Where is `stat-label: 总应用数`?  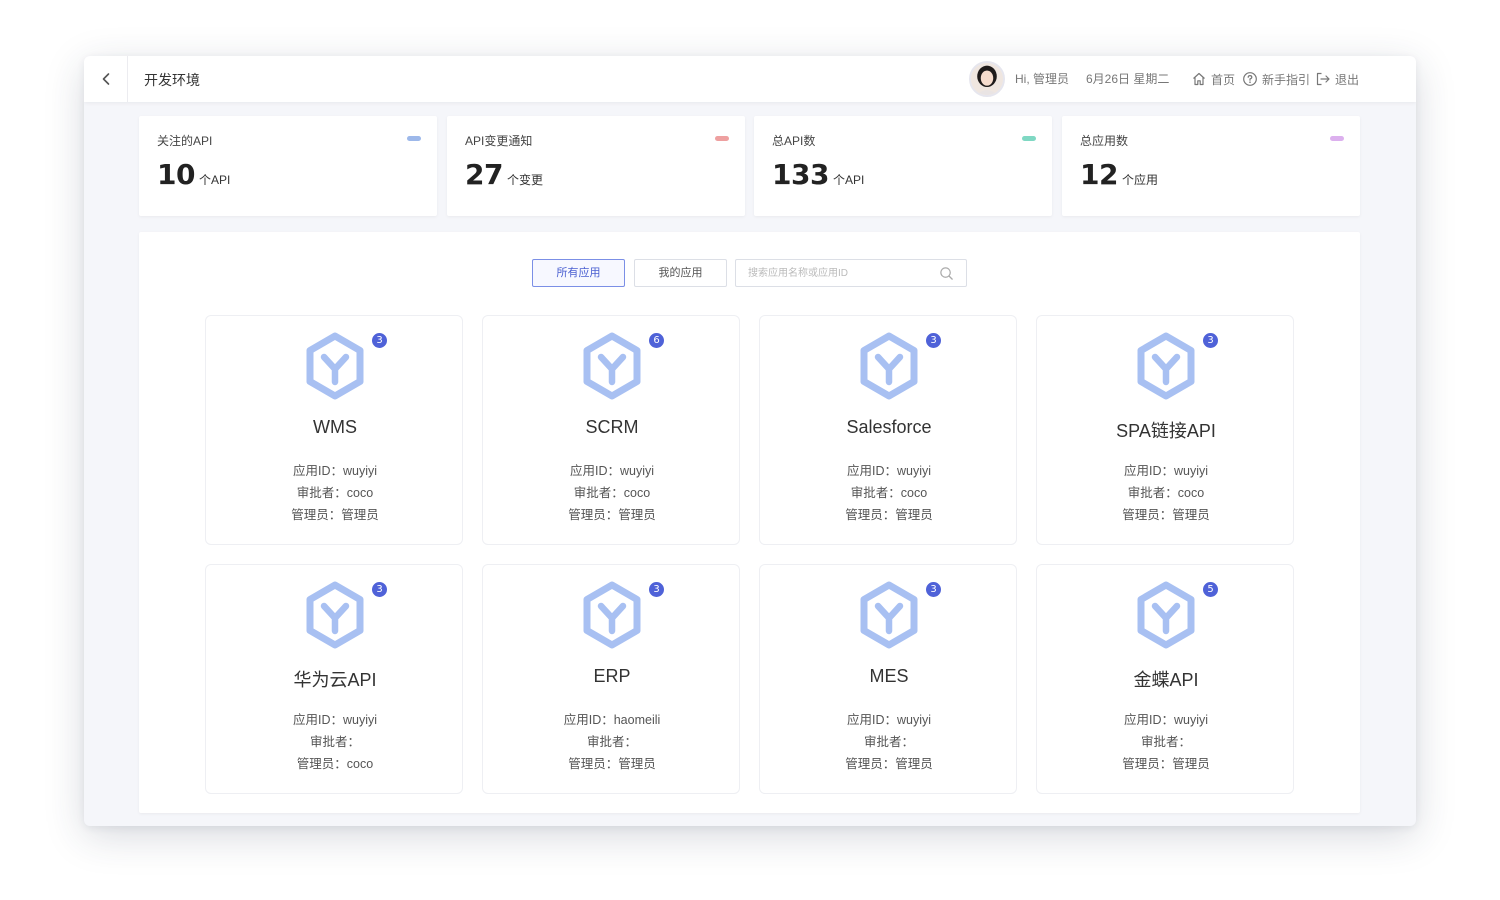
stat-label: 总应用数 is located at coordinates (1104, 141).